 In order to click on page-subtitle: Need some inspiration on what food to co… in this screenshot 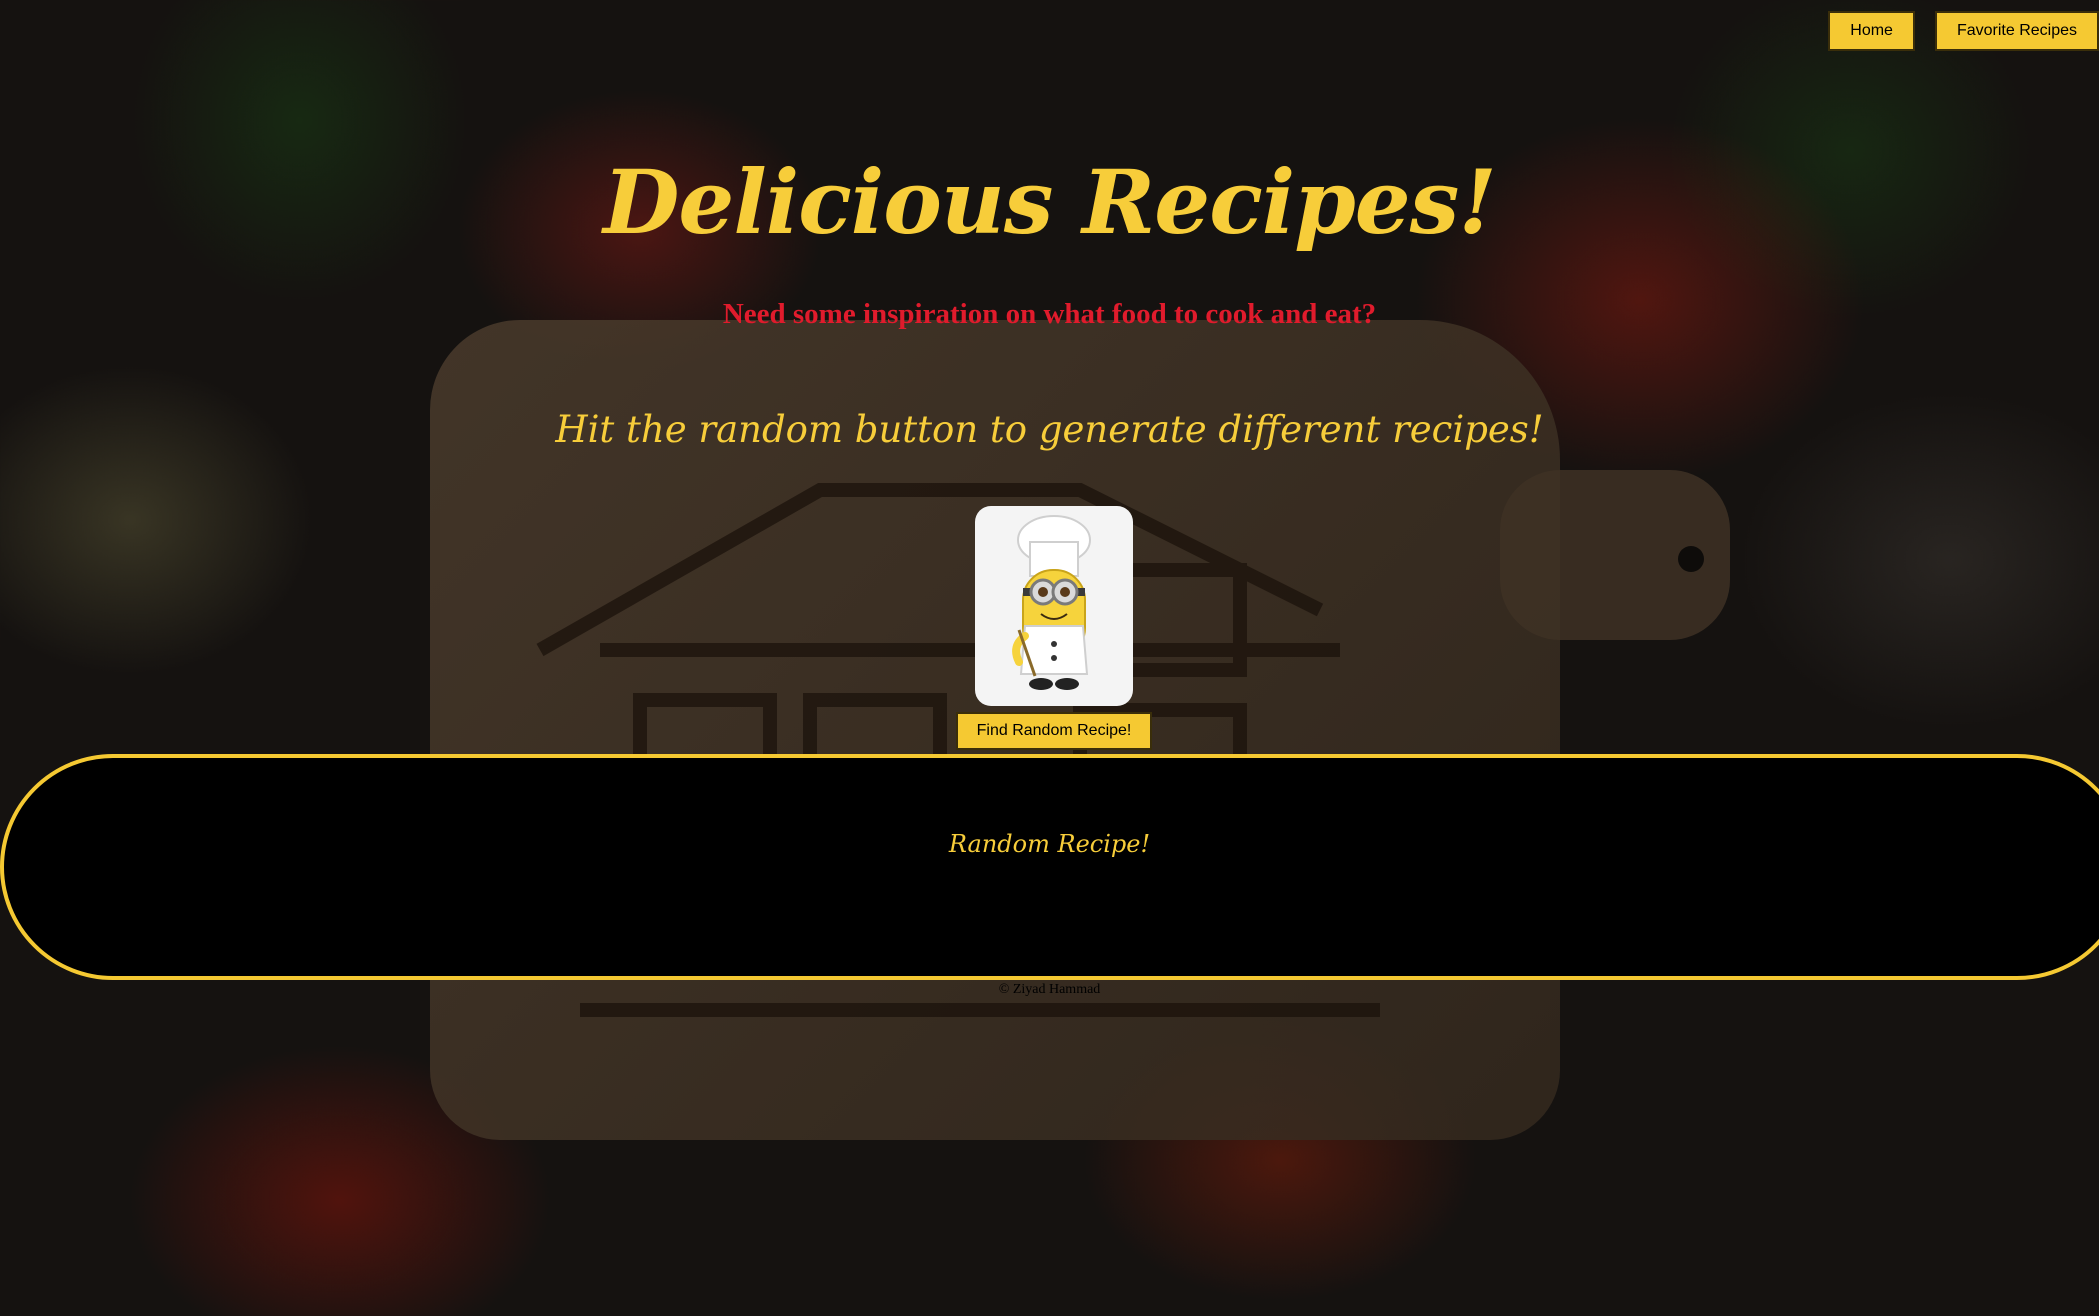, I will do `click(1049, 314)`.